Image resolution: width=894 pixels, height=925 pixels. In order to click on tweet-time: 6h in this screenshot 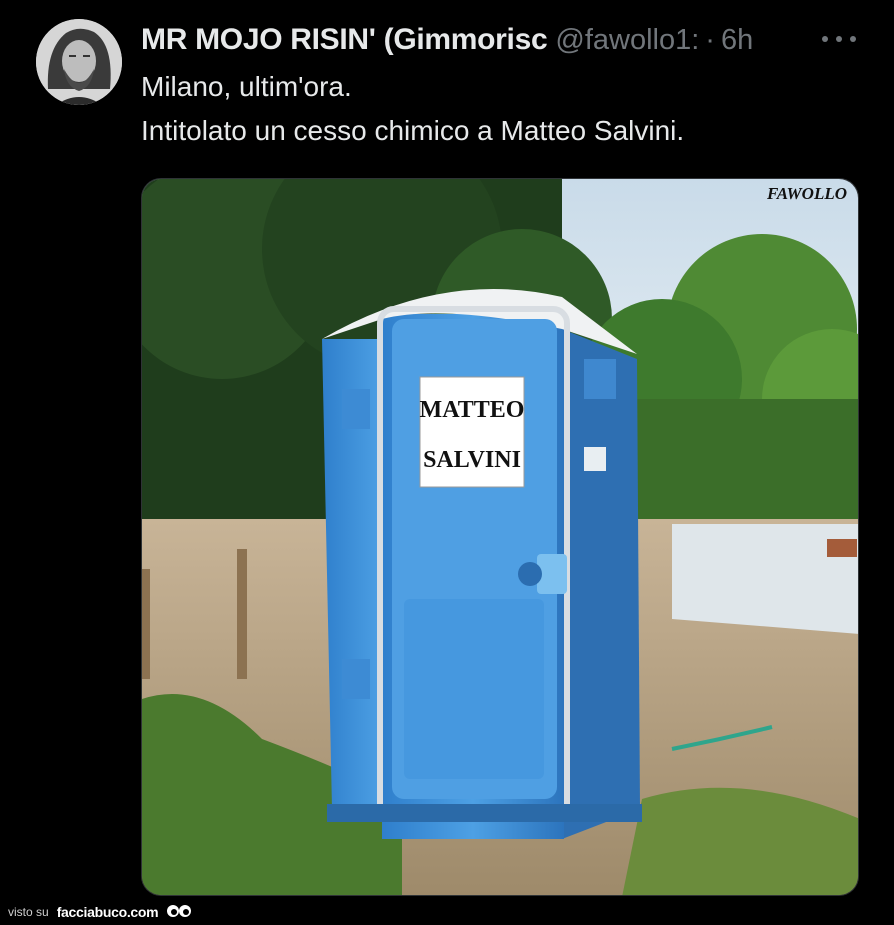, I will do `click(737, 40)`.